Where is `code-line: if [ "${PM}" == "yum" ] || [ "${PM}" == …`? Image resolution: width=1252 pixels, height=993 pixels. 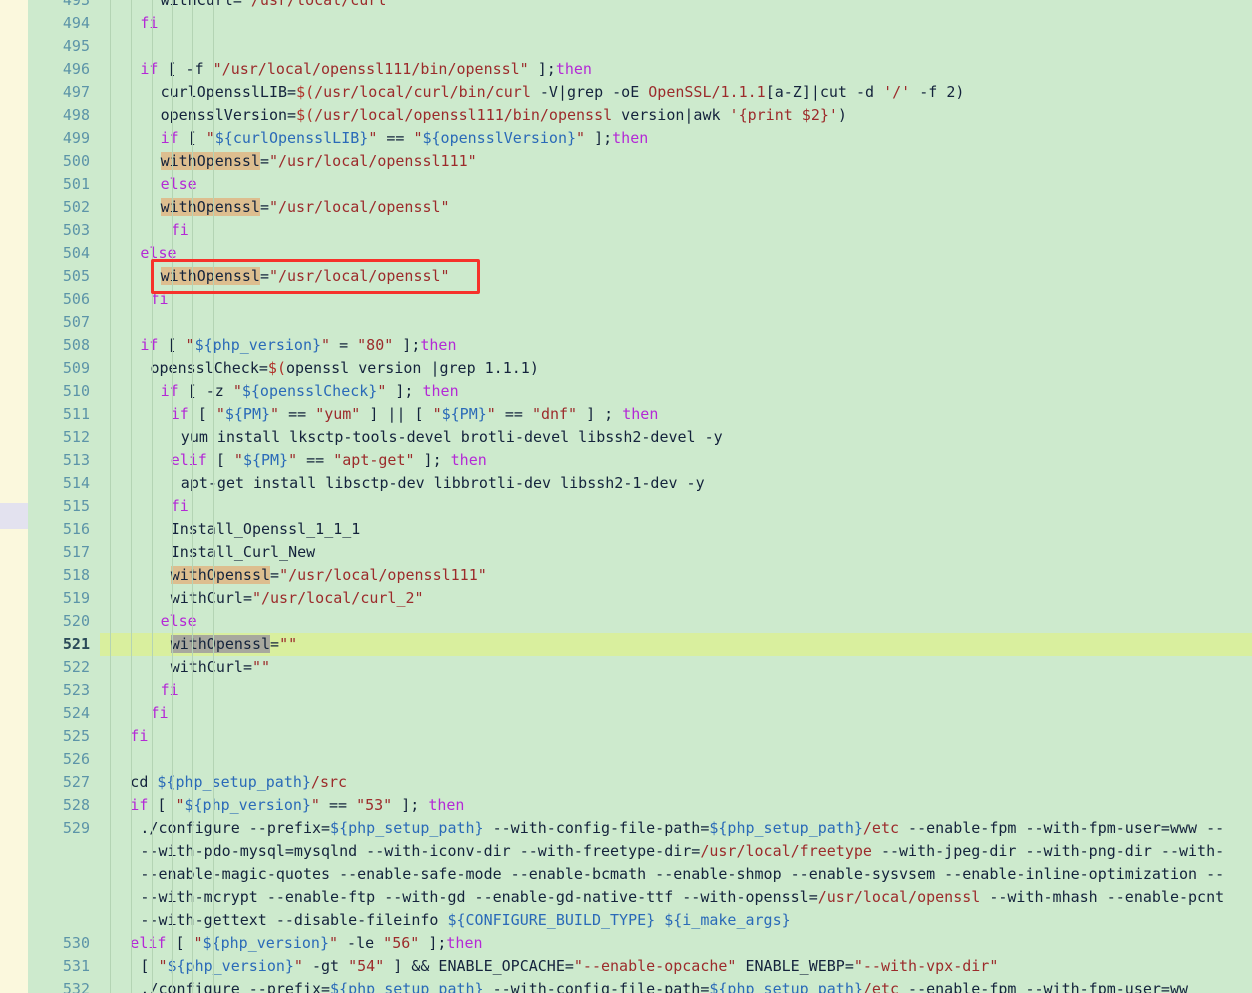 code-line: if [ "${PM}" == "yum" ] || [ "${PM}" == … is located at coordinates (626, 414).